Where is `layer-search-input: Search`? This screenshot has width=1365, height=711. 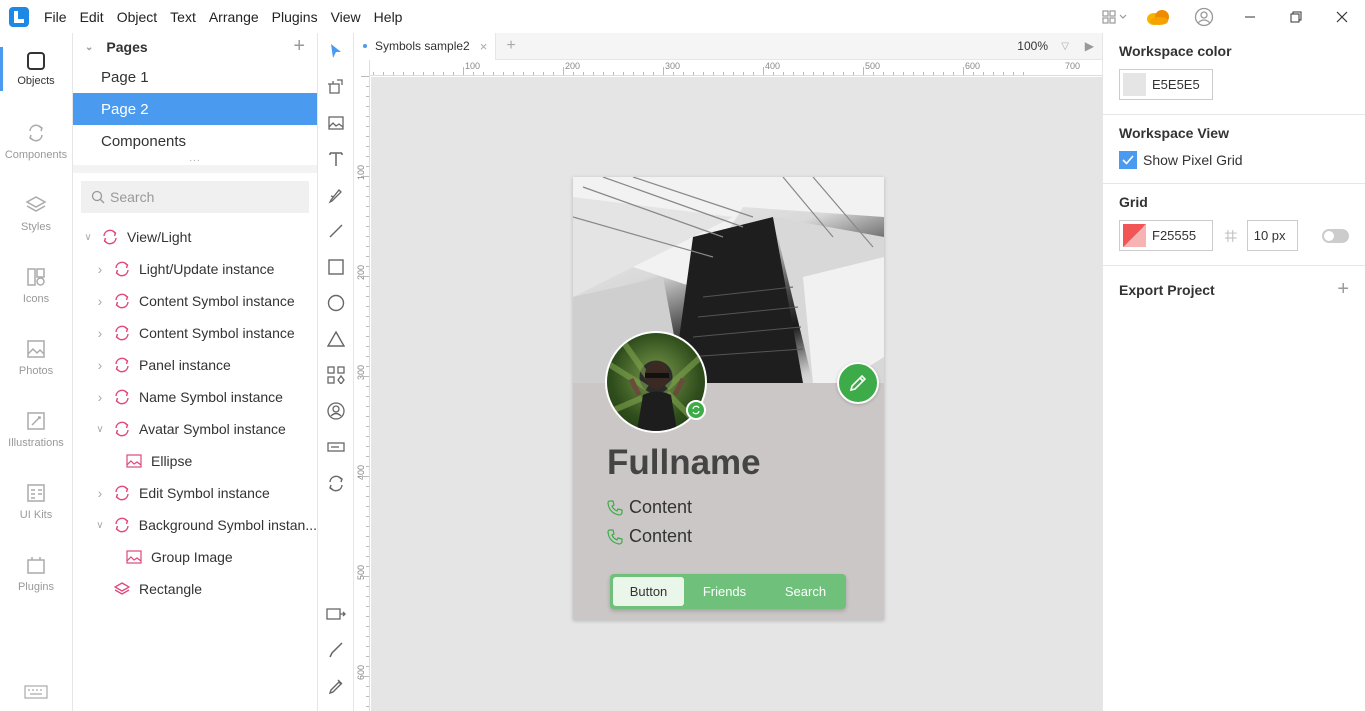
layer-search-input: Search is located at coordinates (195, 197).